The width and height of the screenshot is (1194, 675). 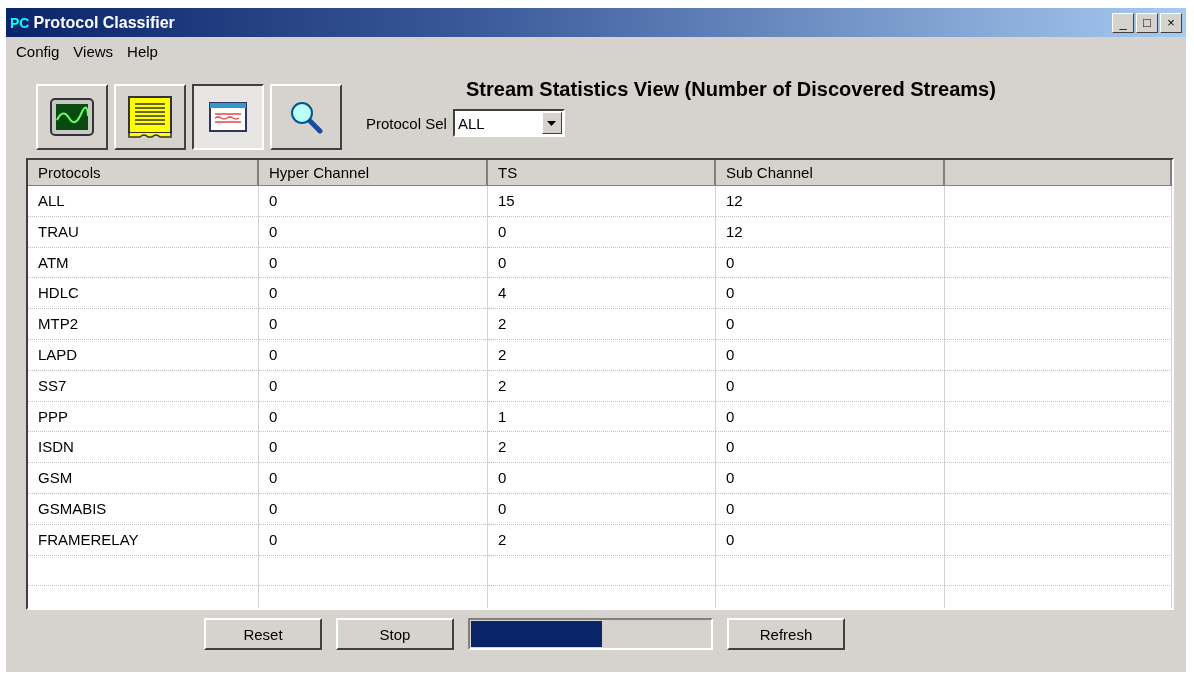 I want to click on table-cell: 15, so click(x=602, y=201).